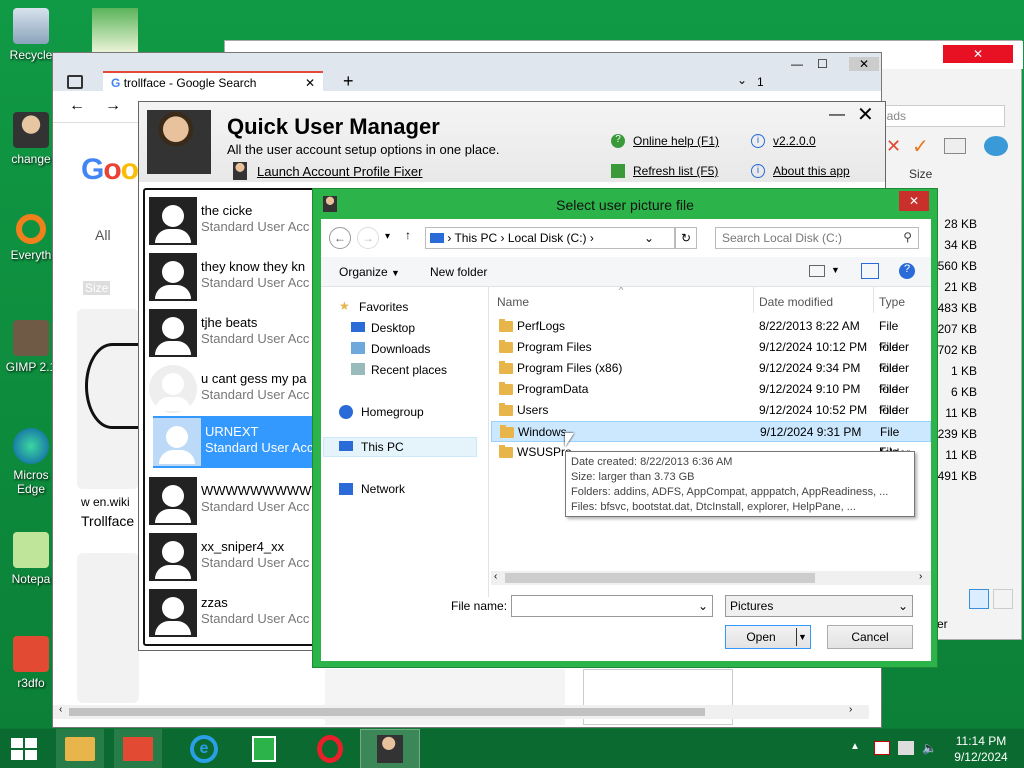 This screenshot has width=1024, height=768. I want to click on close-tab-icon: ✕, so click(310, 83).